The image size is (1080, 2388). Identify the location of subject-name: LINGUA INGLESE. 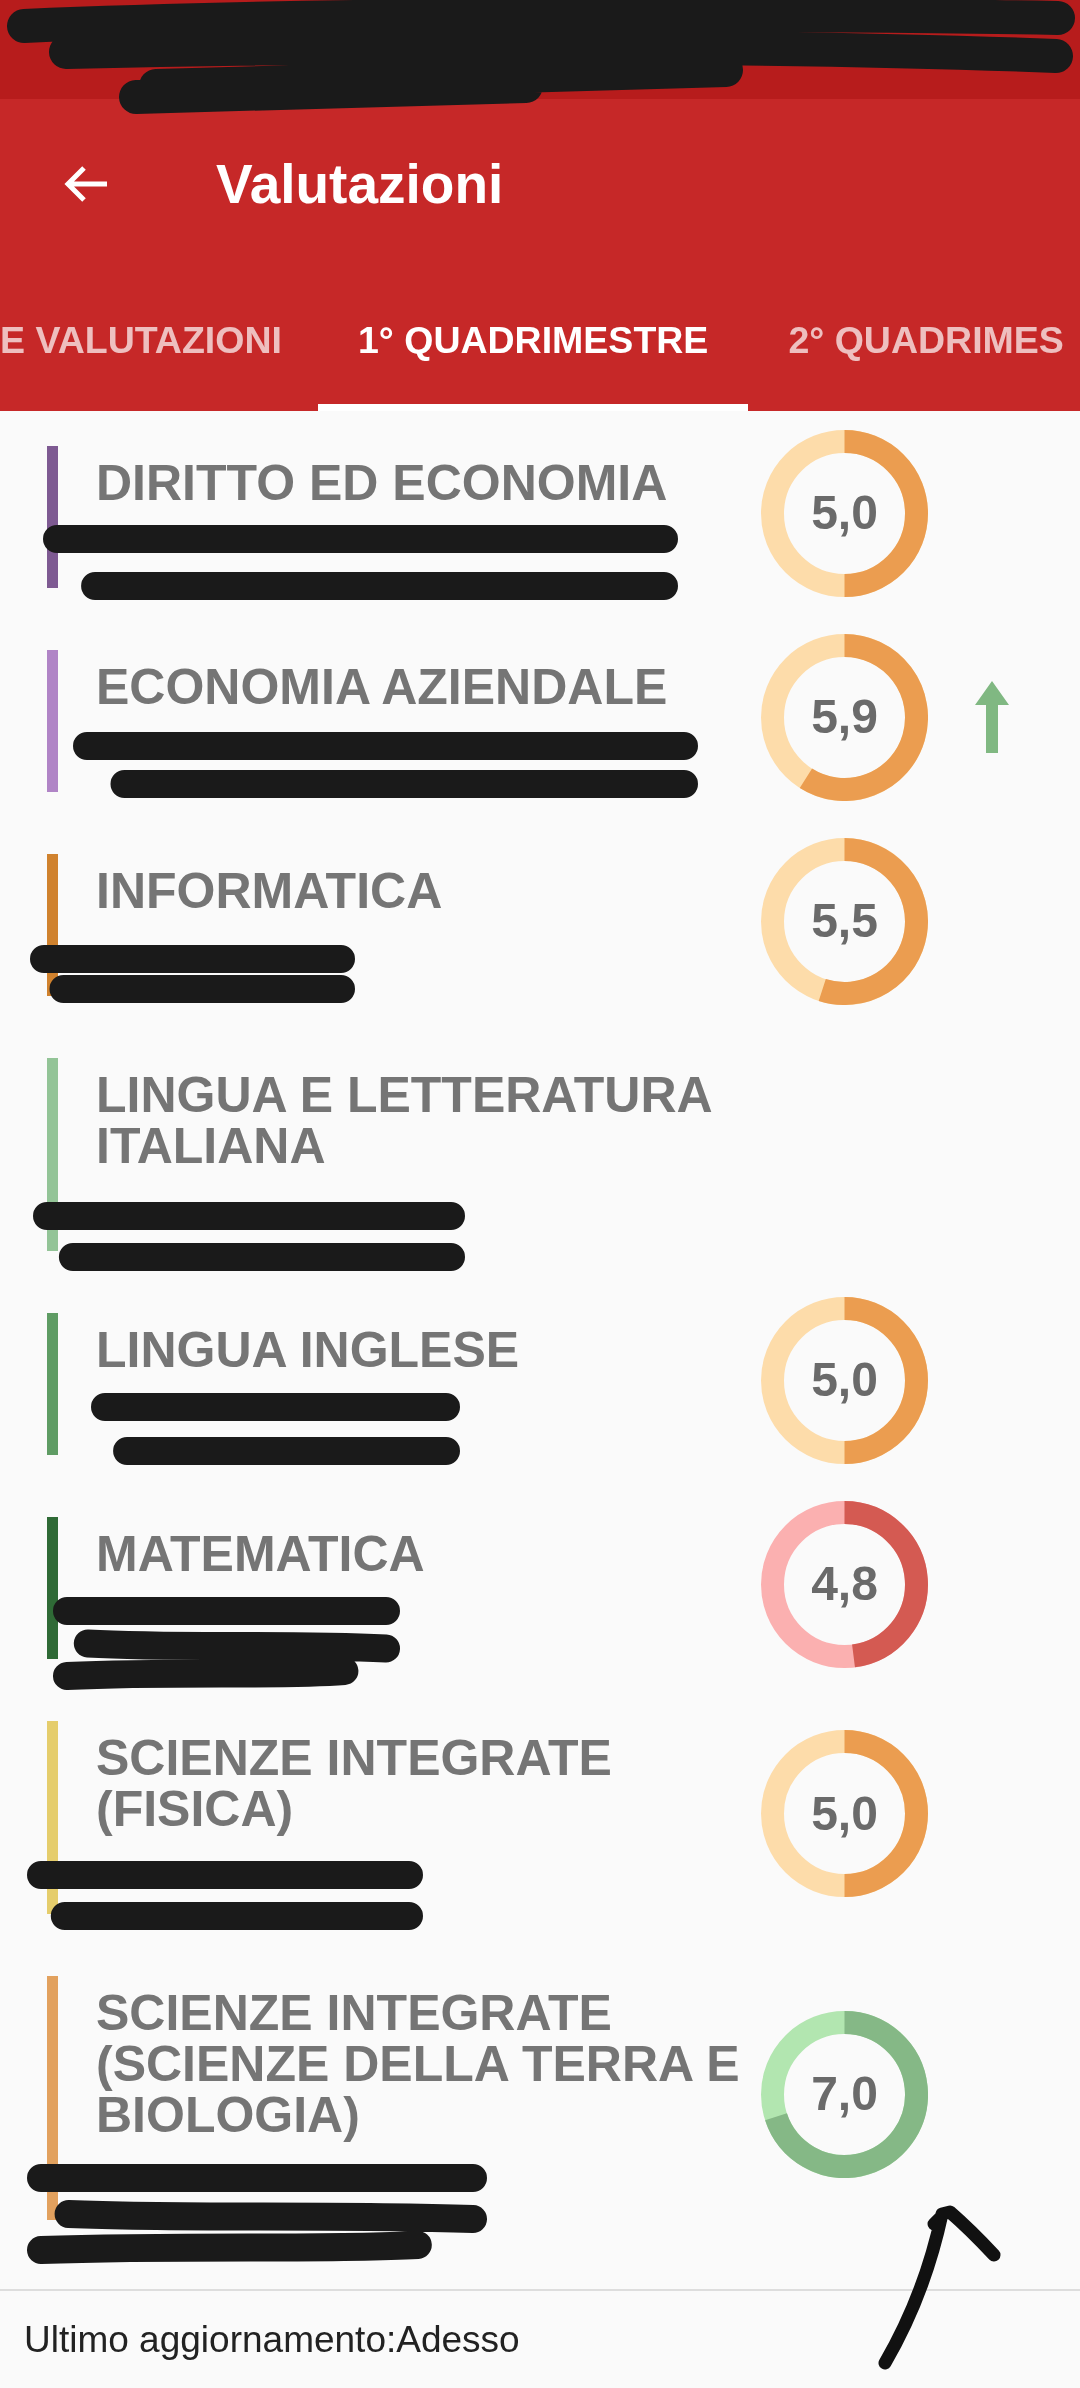
(308, 1350).